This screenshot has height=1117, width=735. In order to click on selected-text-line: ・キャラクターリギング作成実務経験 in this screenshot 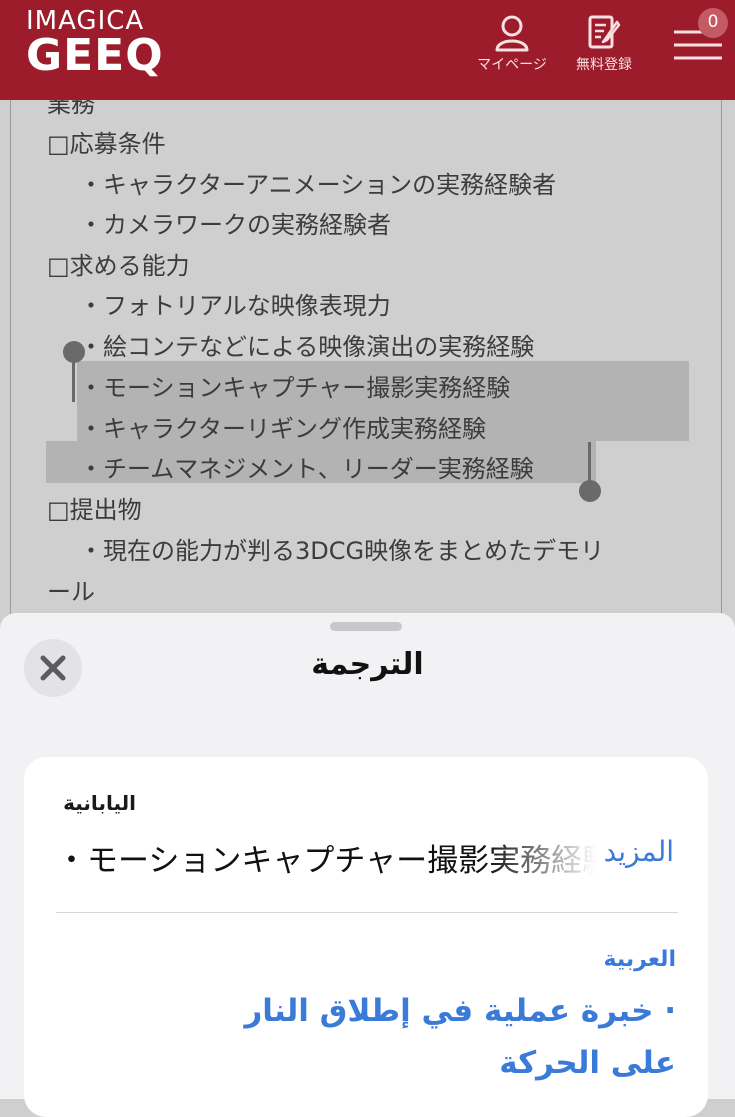, I will do `click(282, 429)`.